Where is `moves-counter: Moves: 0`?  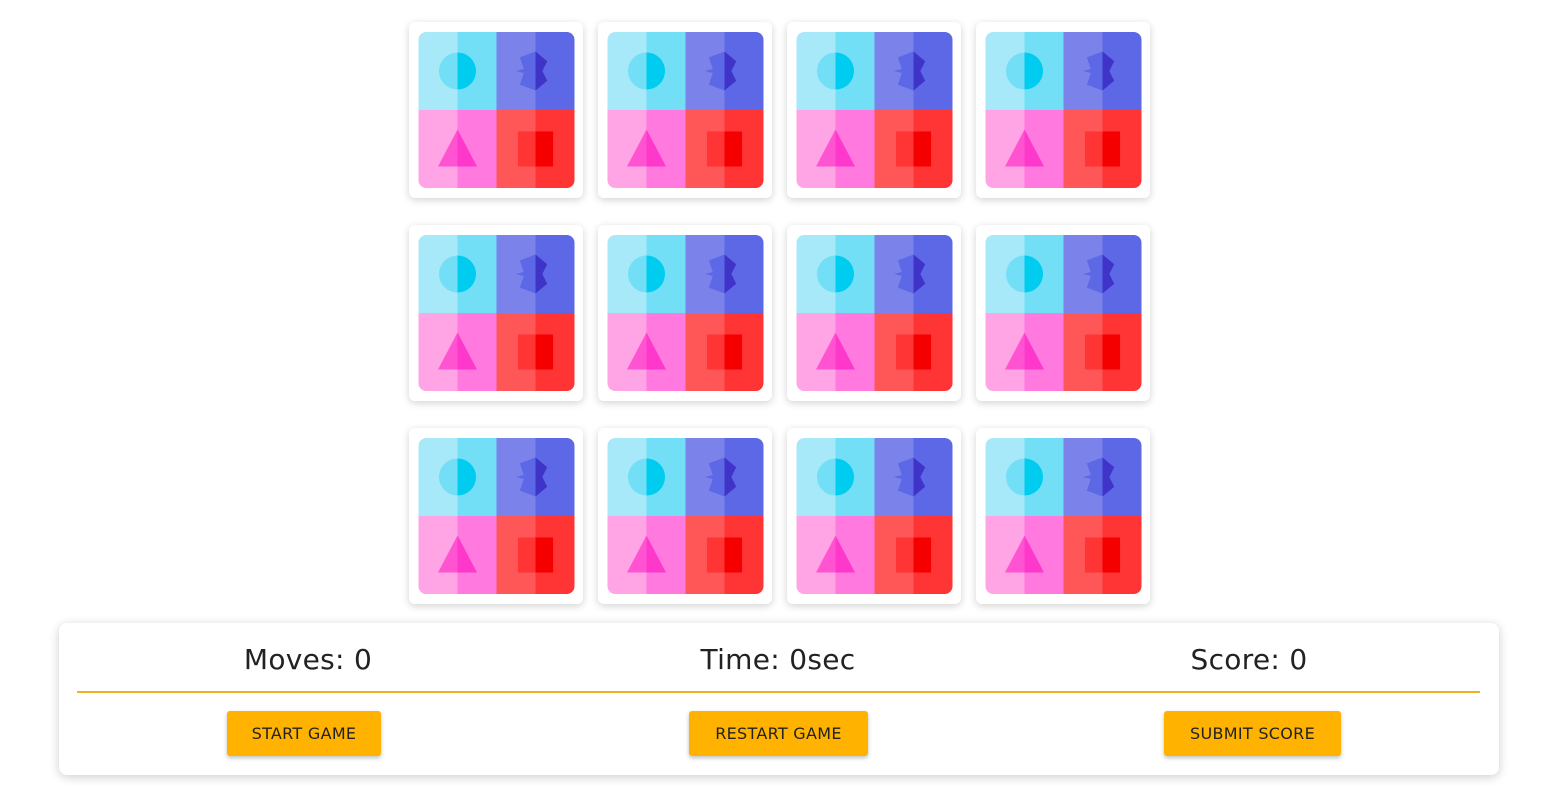 moves-counter: Moves: 0 is located at coordinates (308, 659).